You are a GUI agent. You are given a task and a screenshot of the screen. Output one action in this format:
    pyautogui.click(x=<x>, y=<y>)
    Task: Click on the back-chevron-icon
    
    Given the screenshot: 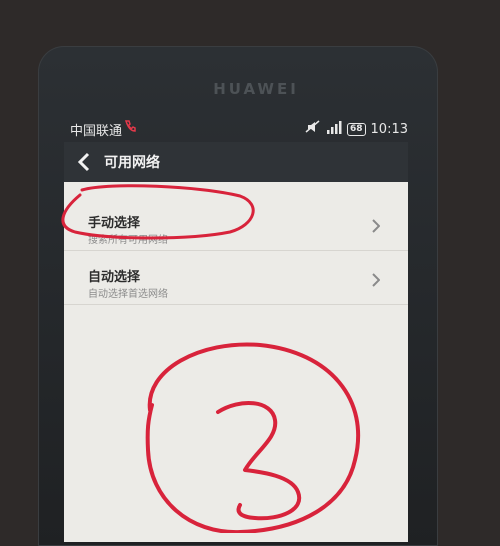 What is the action you would take?
    pyautogui.click(x=84, y=164)
    